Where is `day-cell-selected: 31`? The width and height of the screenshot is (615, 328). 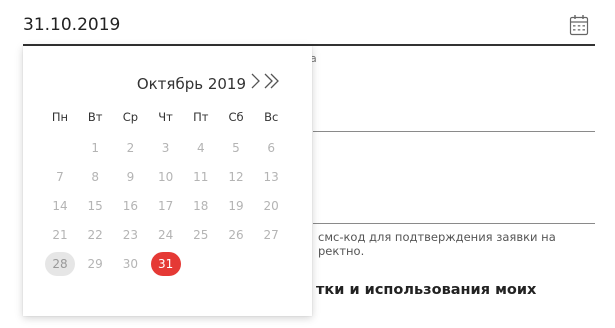
day-cell-selected: 31 is located at coordinates (165, 264).